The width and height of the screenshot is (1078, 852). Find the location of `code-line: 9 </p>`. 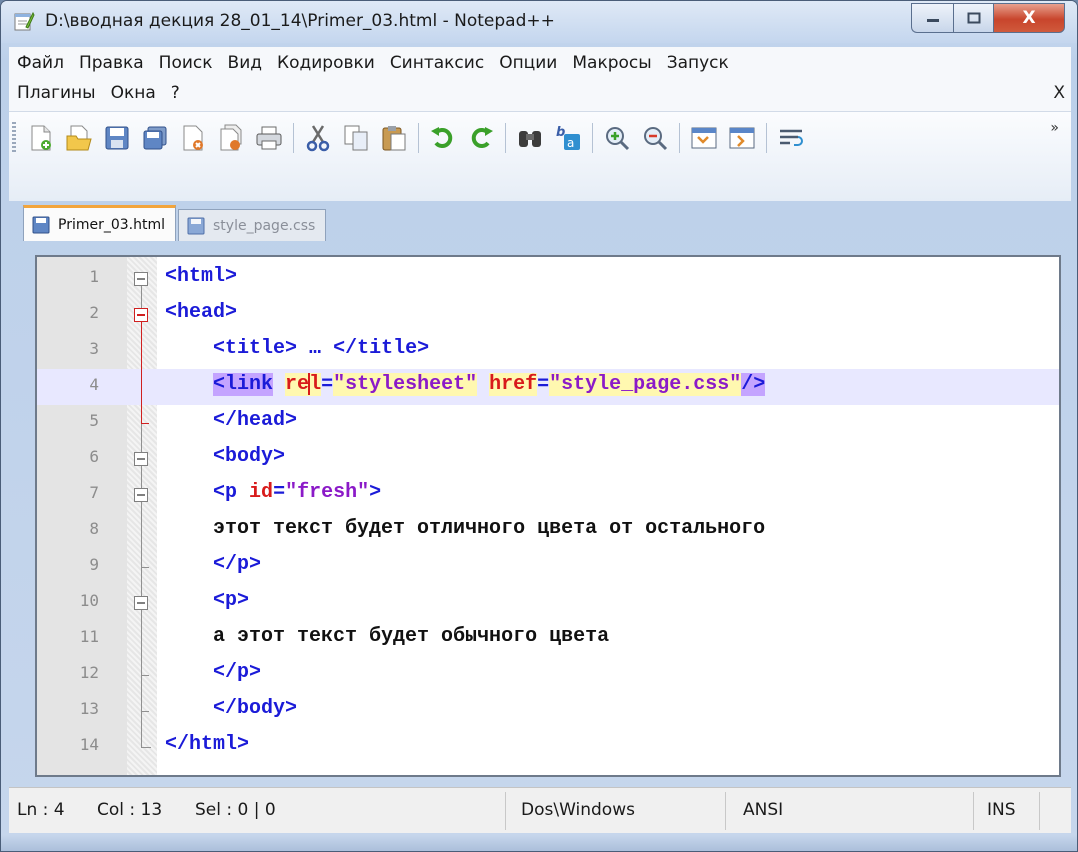

code-line: 9 </p> is located at coordinates (548, 567).